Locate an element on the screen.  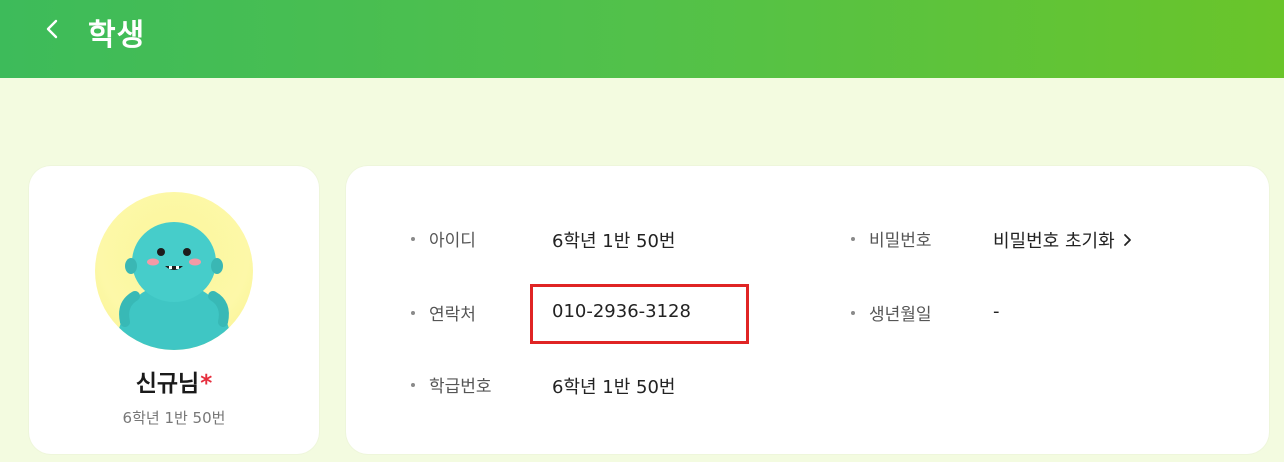
password-reset-label: 비밀번호 초기화 is located at coordinates (1054, 241).